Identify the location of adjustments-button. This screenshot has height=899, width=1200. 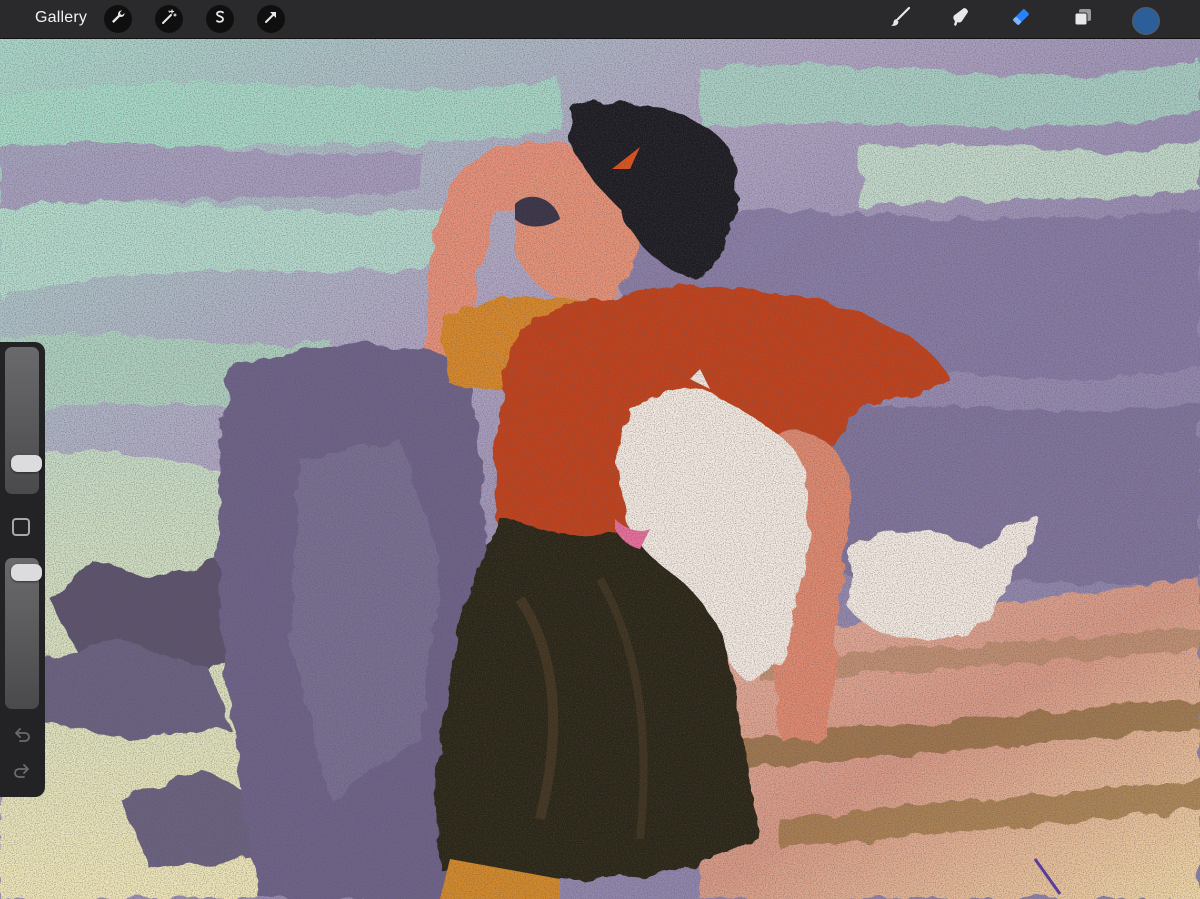
(169, 19).